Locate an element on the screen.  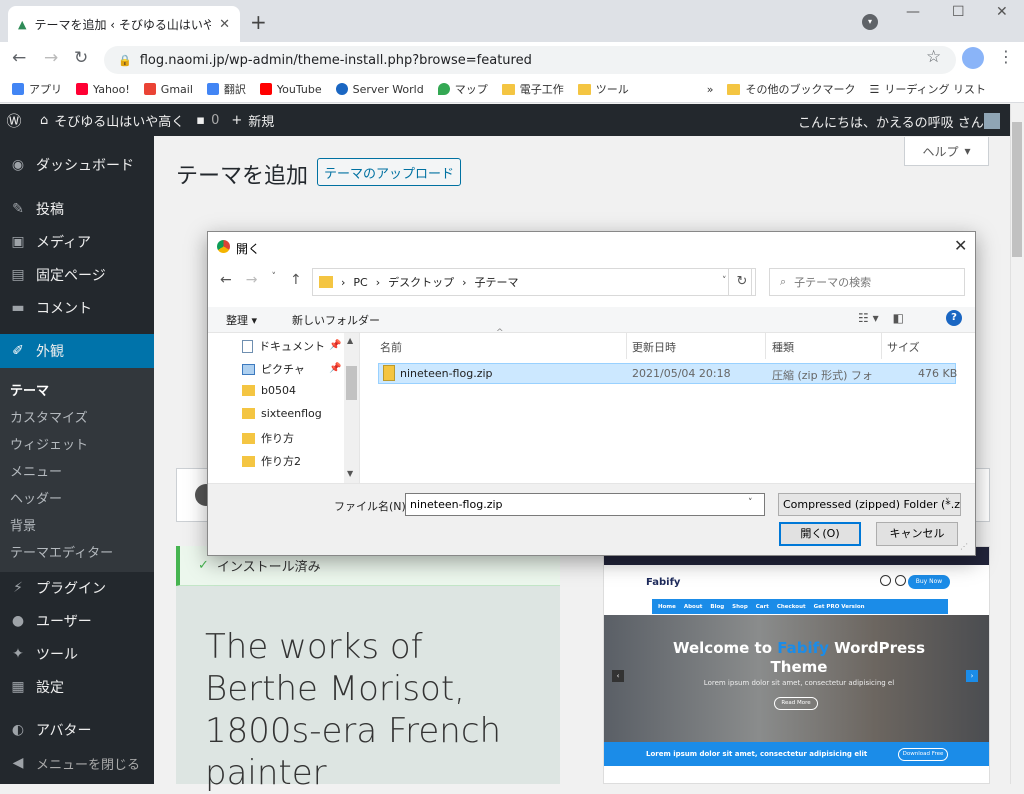
profile-avatar is located at coordinates (973, 58).